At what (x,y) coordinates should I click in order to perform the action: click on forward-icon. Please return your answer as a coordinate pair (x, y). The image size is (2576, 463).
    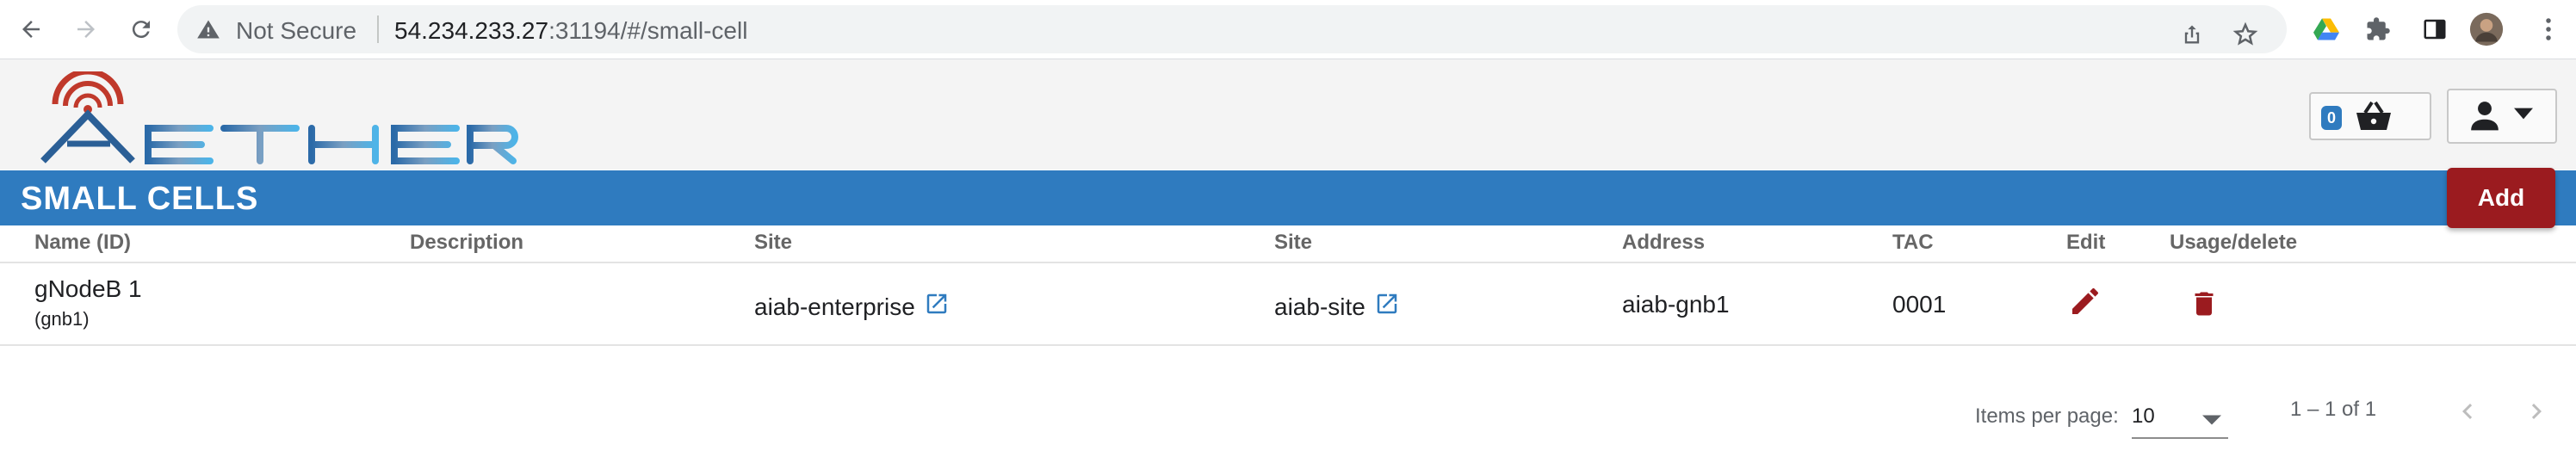
    Looking at the image, I should click on (86, 29).